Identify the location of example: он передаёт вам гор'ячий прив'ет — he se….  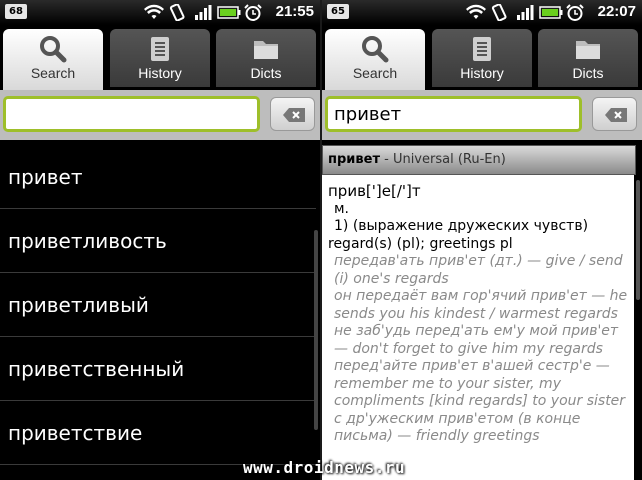
(481, 305).